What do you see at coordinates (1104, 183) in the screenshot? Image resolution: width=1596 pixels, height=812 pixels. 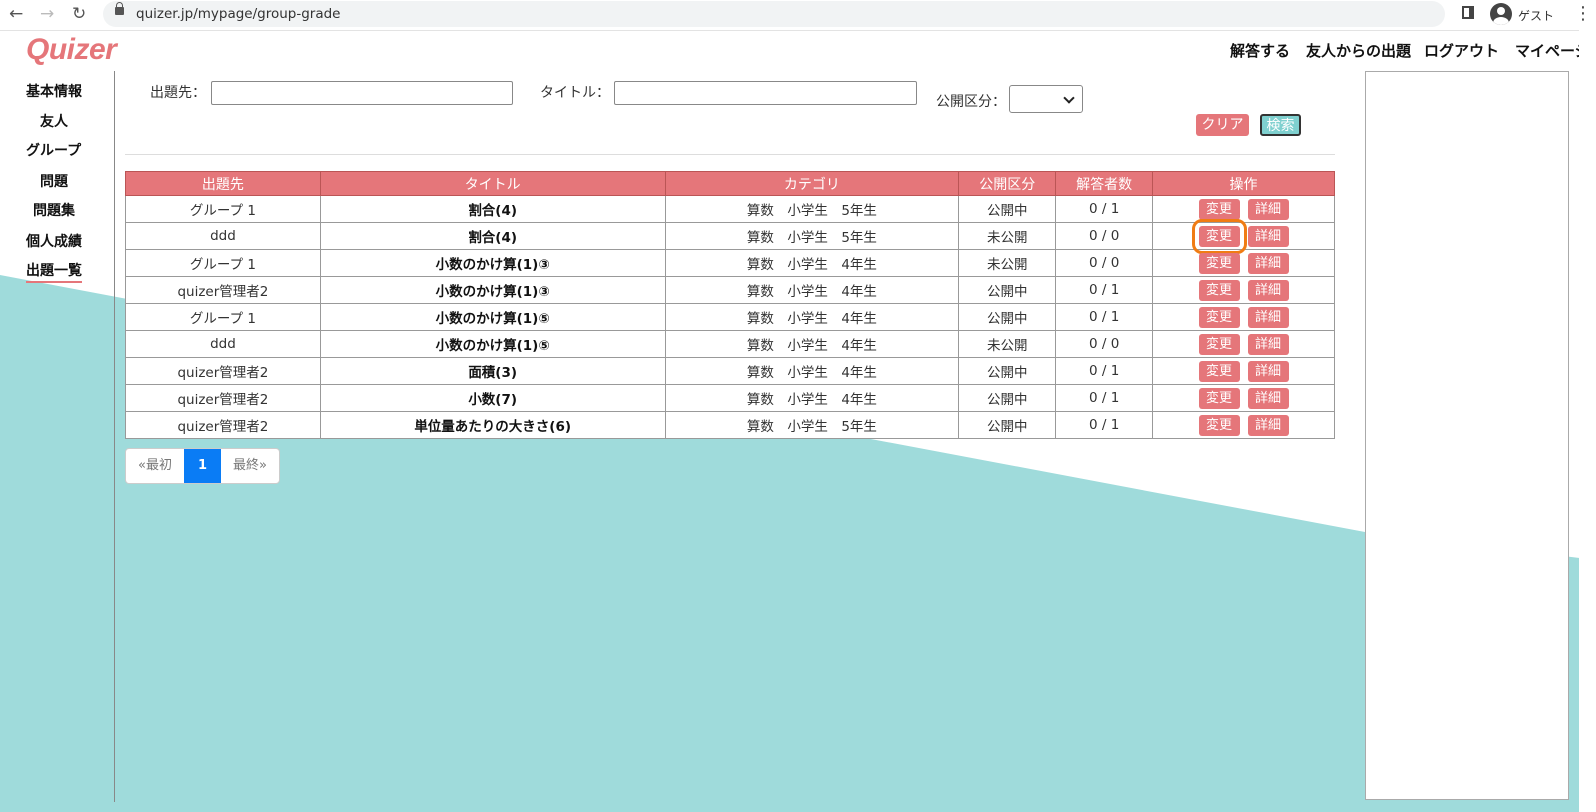 I see `header-answer-count: 解答者数` at bounding box center [1104, 183].